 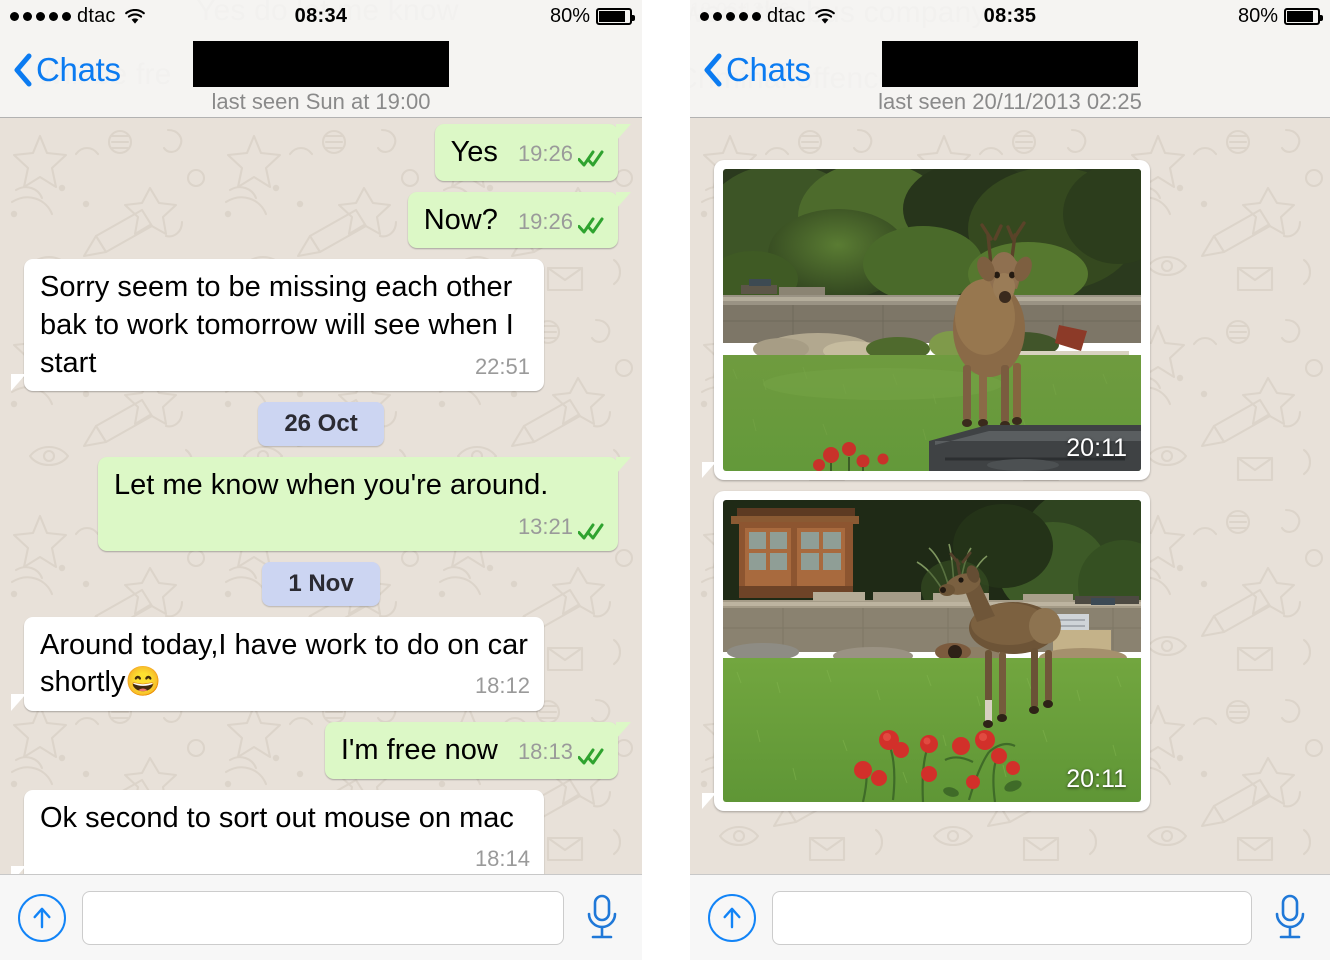 I want to click on status-bar-clock: 08:35, so click(x=1010, y=16).